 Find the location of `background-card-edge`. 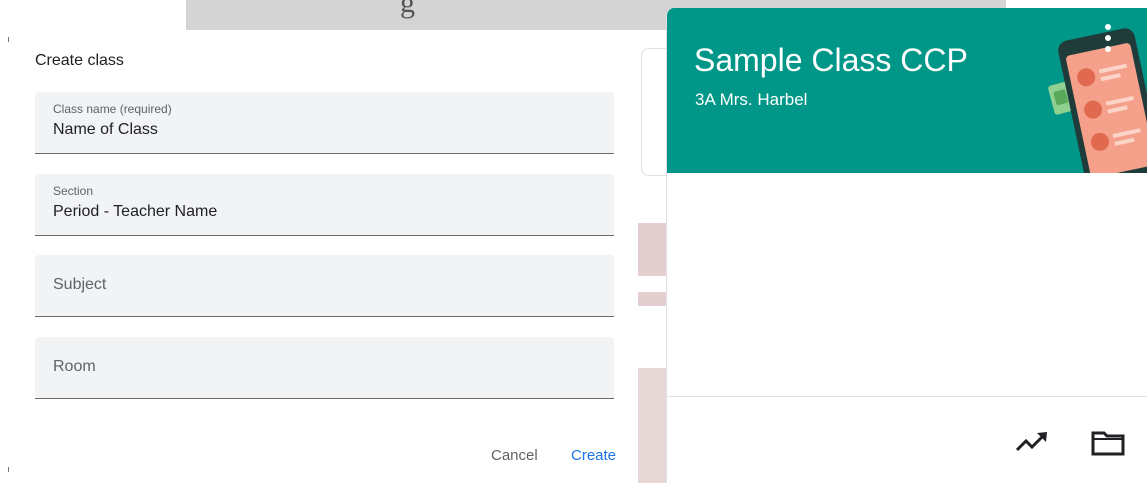

background-card-edge is located at coordinates (654, 112).